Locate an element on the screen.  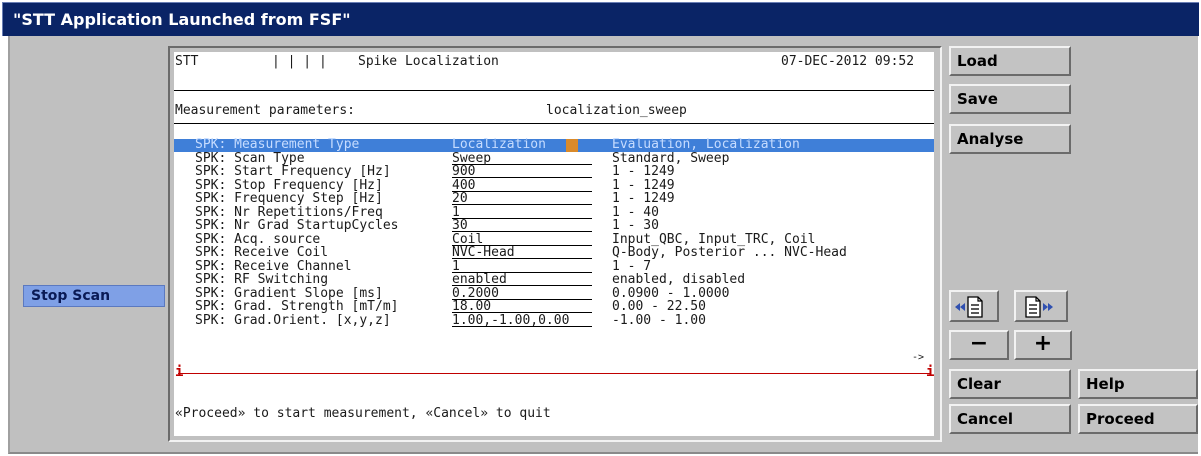
parameter-range: enabled, disabled is located at coordinates (679, 279).